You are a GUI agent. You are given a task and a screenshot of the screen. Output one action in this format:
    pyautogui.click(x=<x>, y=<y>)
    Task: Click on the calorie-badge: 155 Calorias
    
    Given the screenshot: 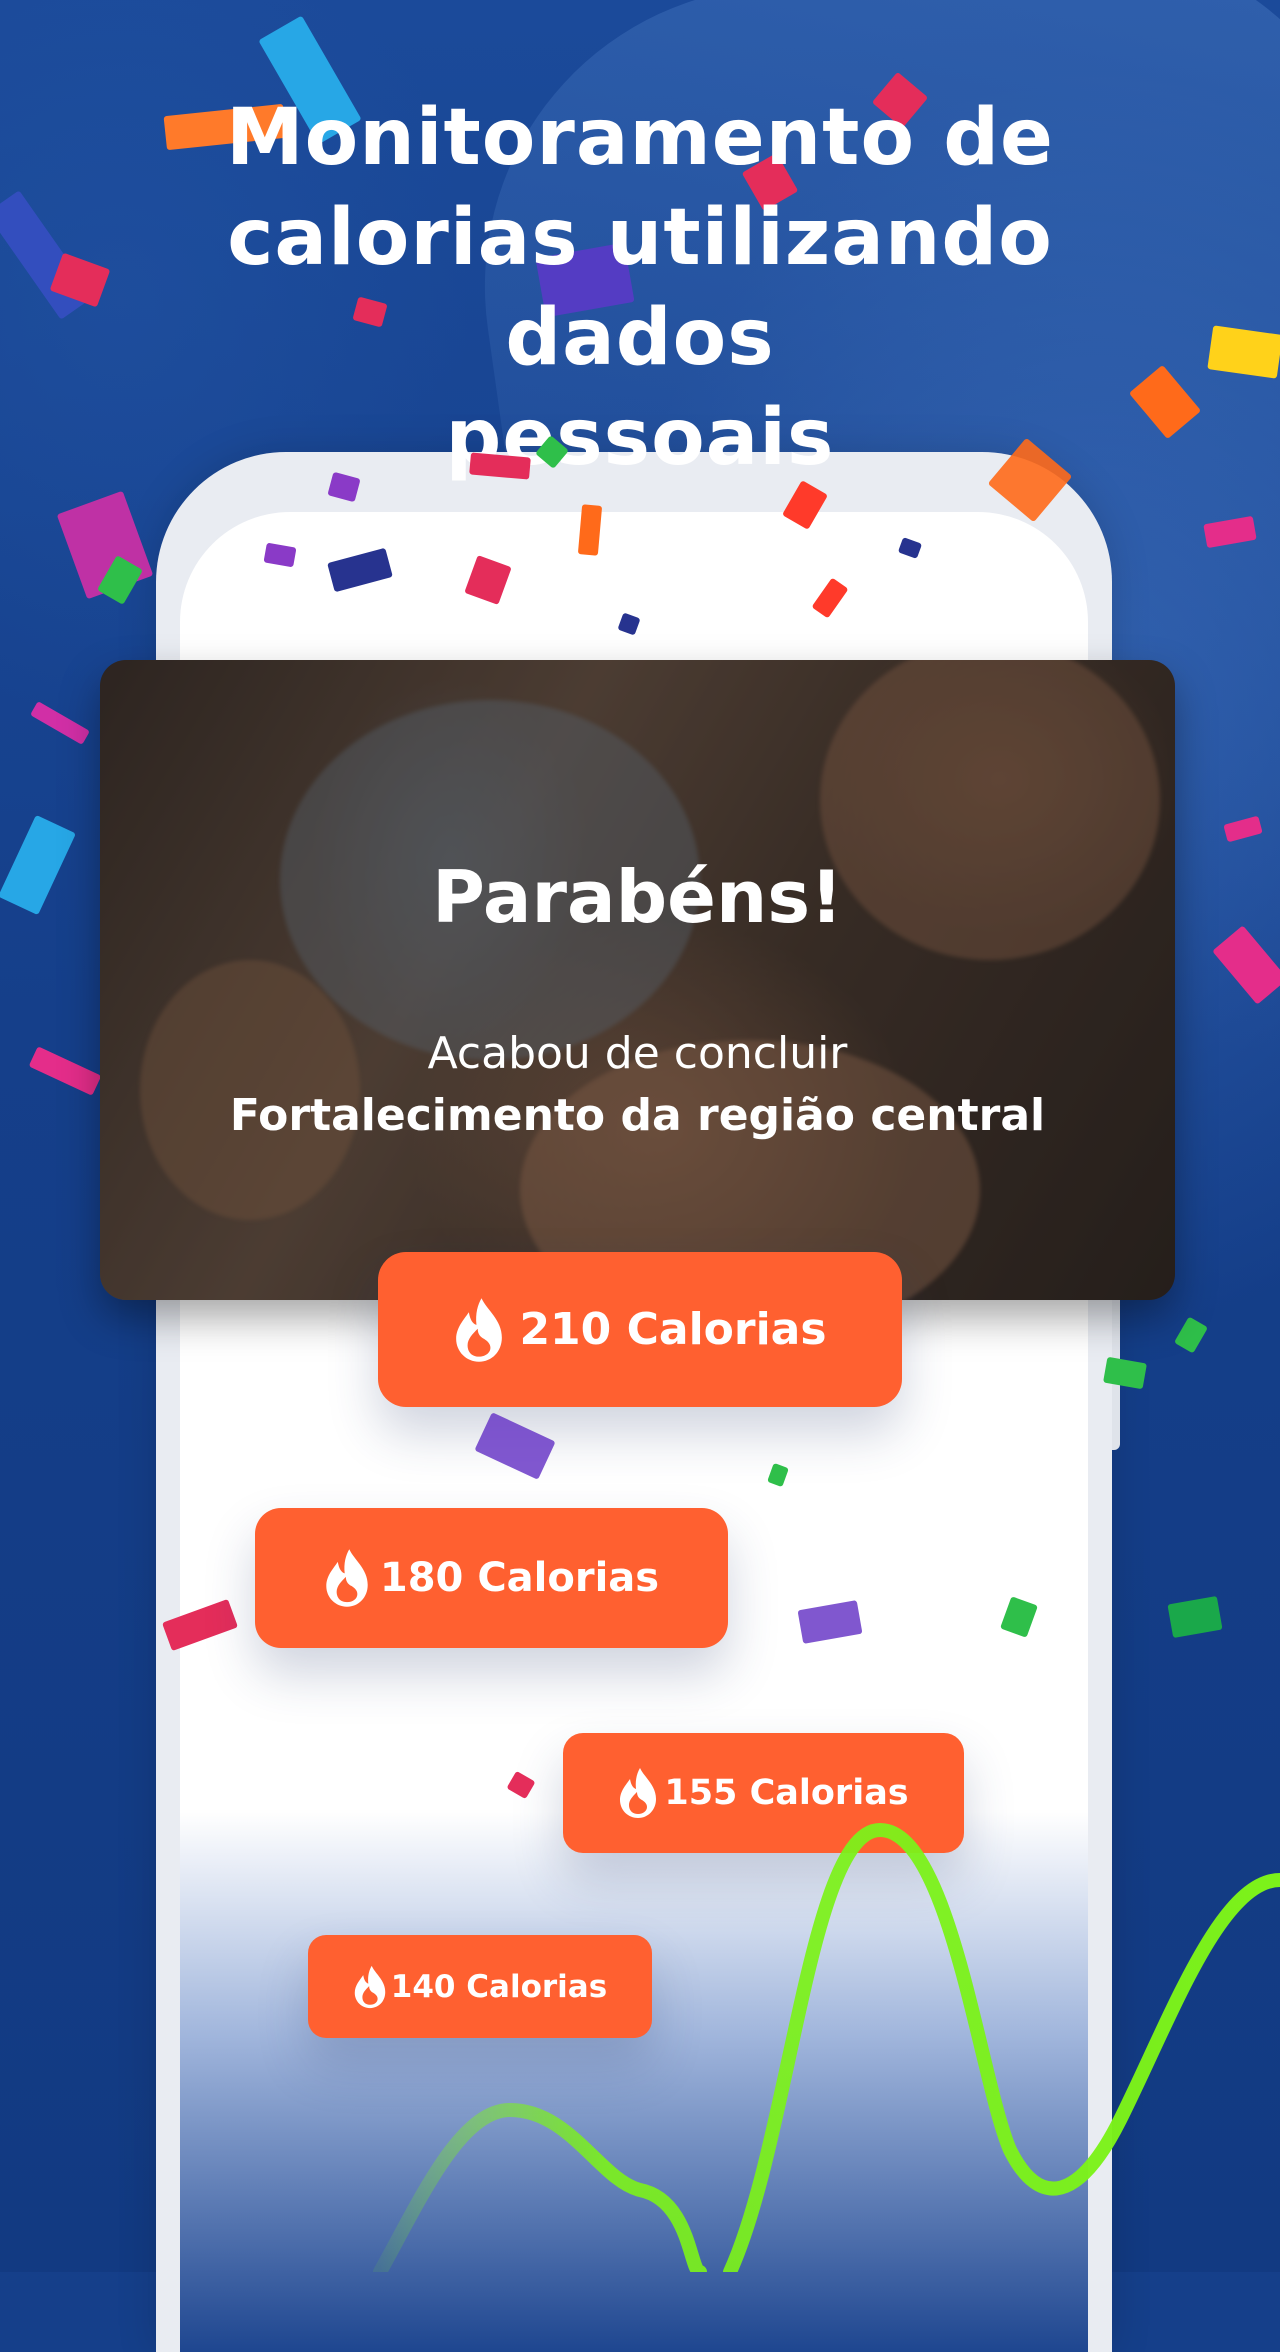 What is the action you would take?
    pyautogui.click(x=763, y=1793)
    